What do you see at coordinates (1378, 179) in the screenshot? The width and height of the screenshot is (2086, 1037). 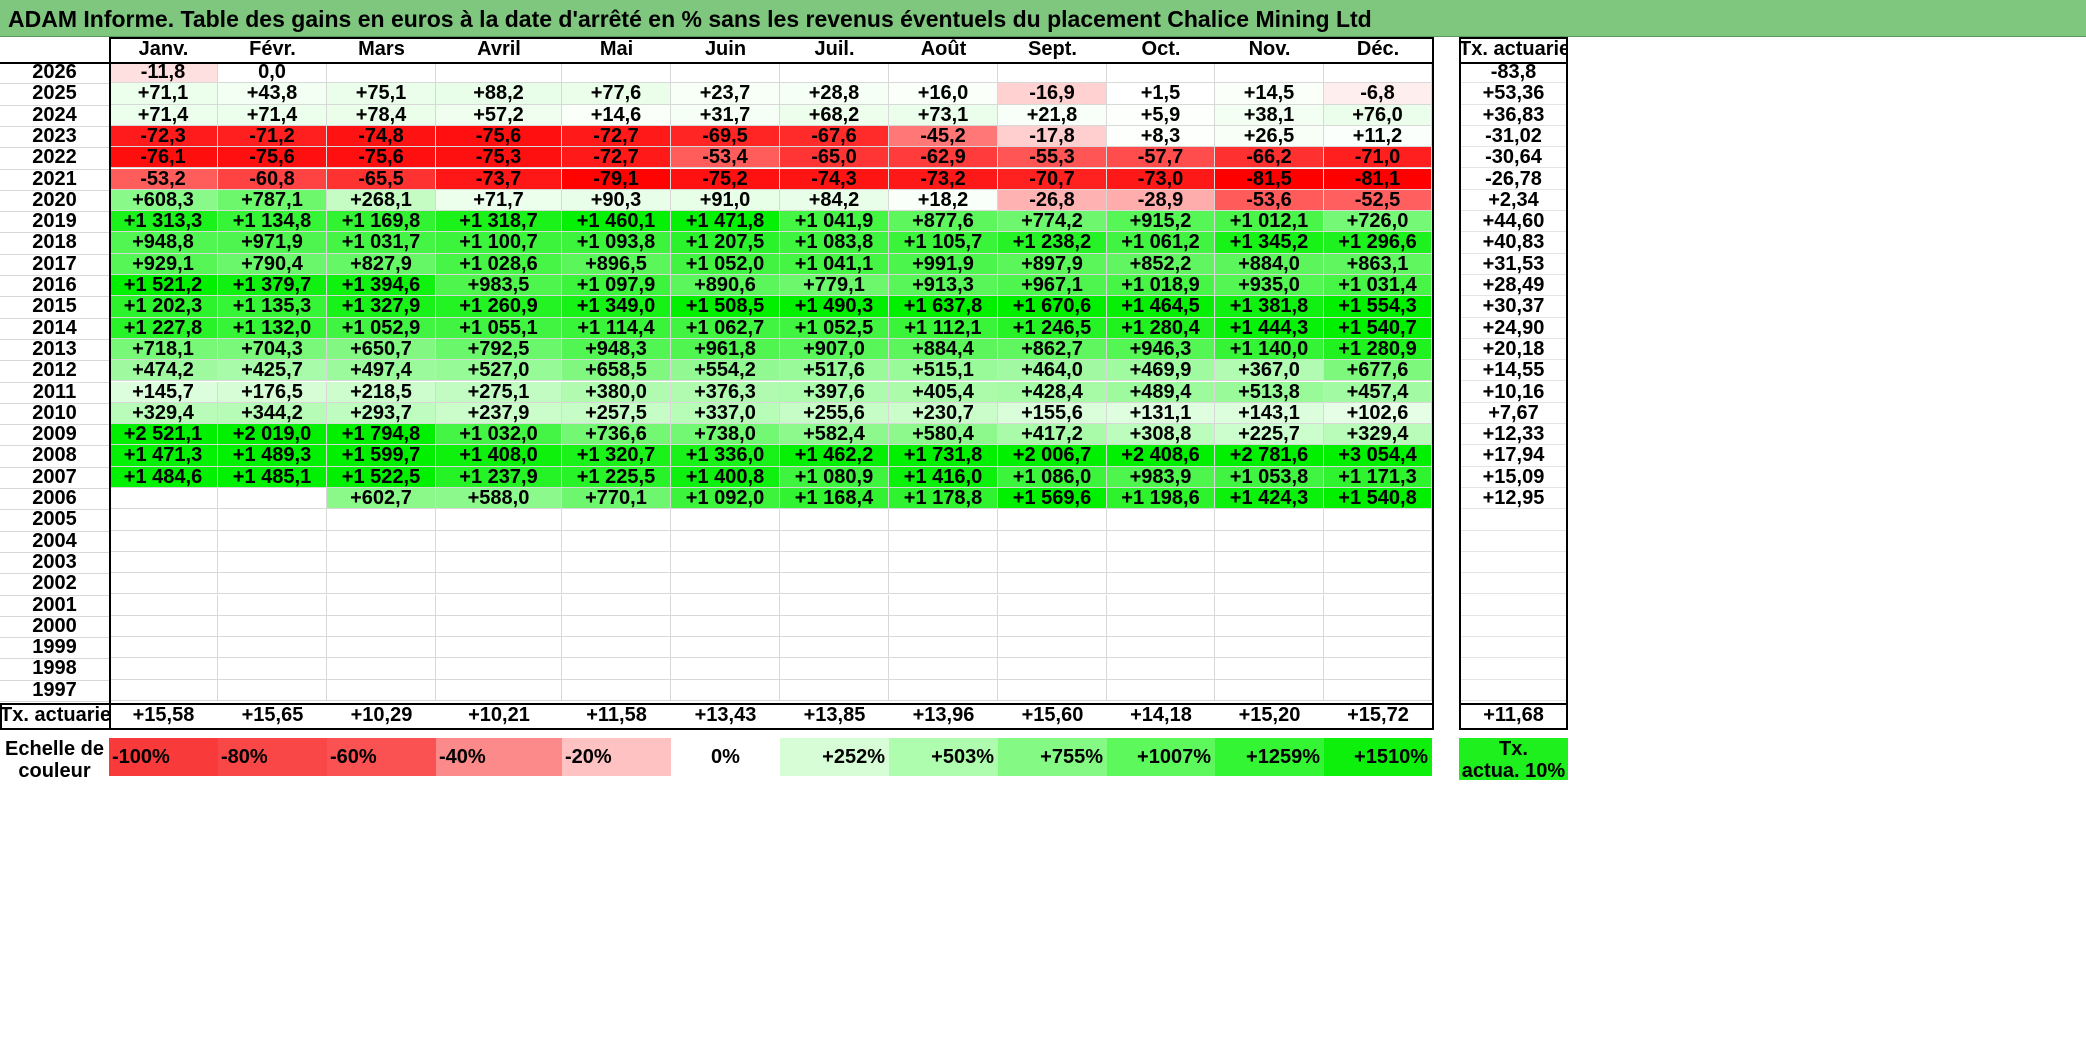 I see `value-cell: -81,1` at bounding box center [1378, 179].